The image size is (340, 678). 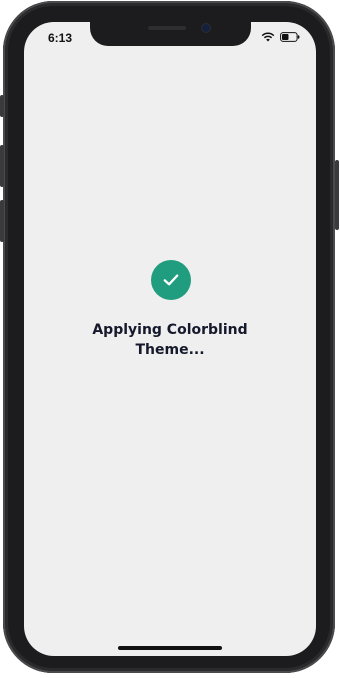 What do you see at coordinates (2, 221) in the screenshot?
I see `volume-down-button` at bounding box center [2, 221].